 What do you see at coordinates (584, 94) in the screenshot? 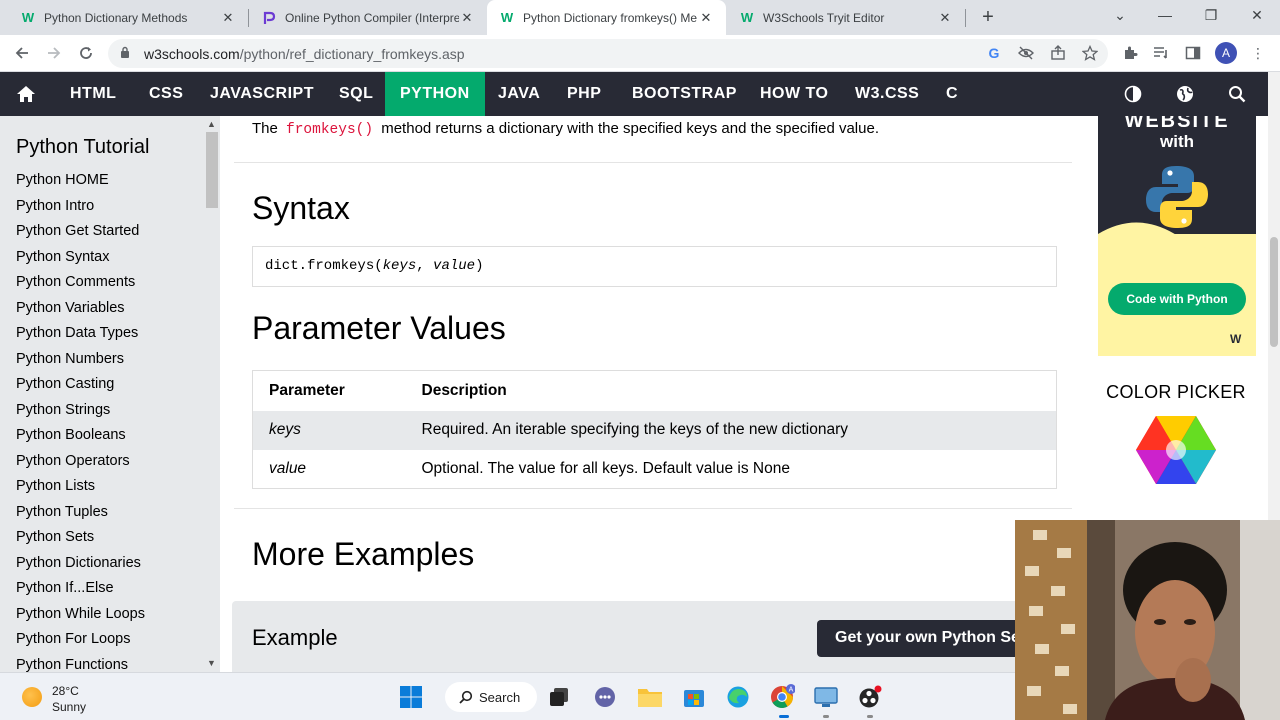
I see `nav-php: PHP` at bounding box center [584, 94].